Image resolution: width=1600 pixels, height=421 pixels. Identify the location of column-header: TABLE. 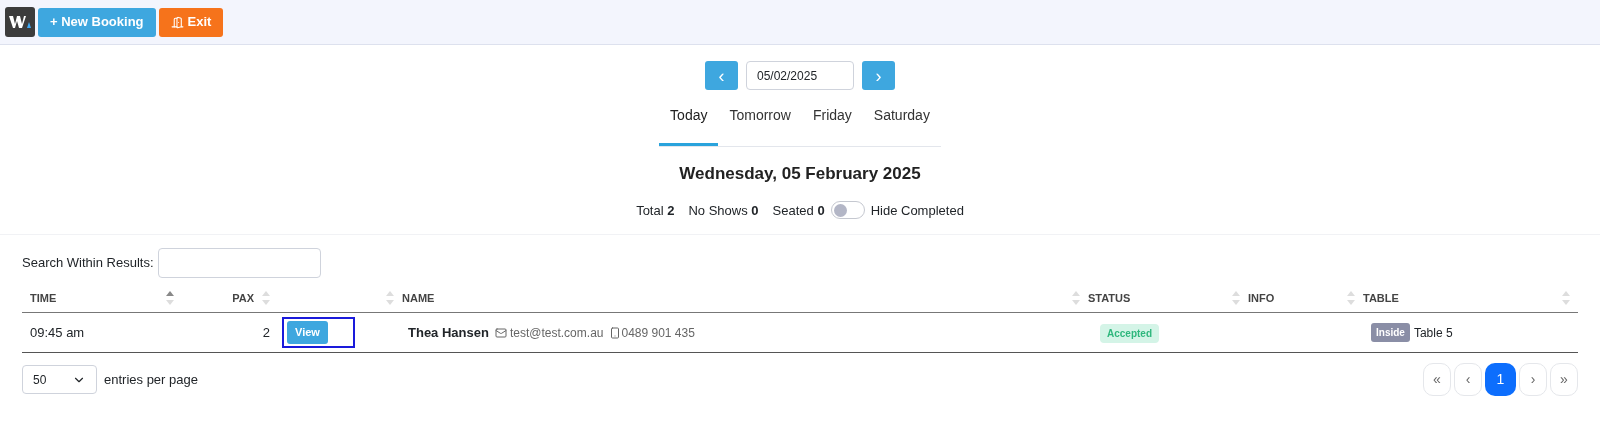
(1381, 298).